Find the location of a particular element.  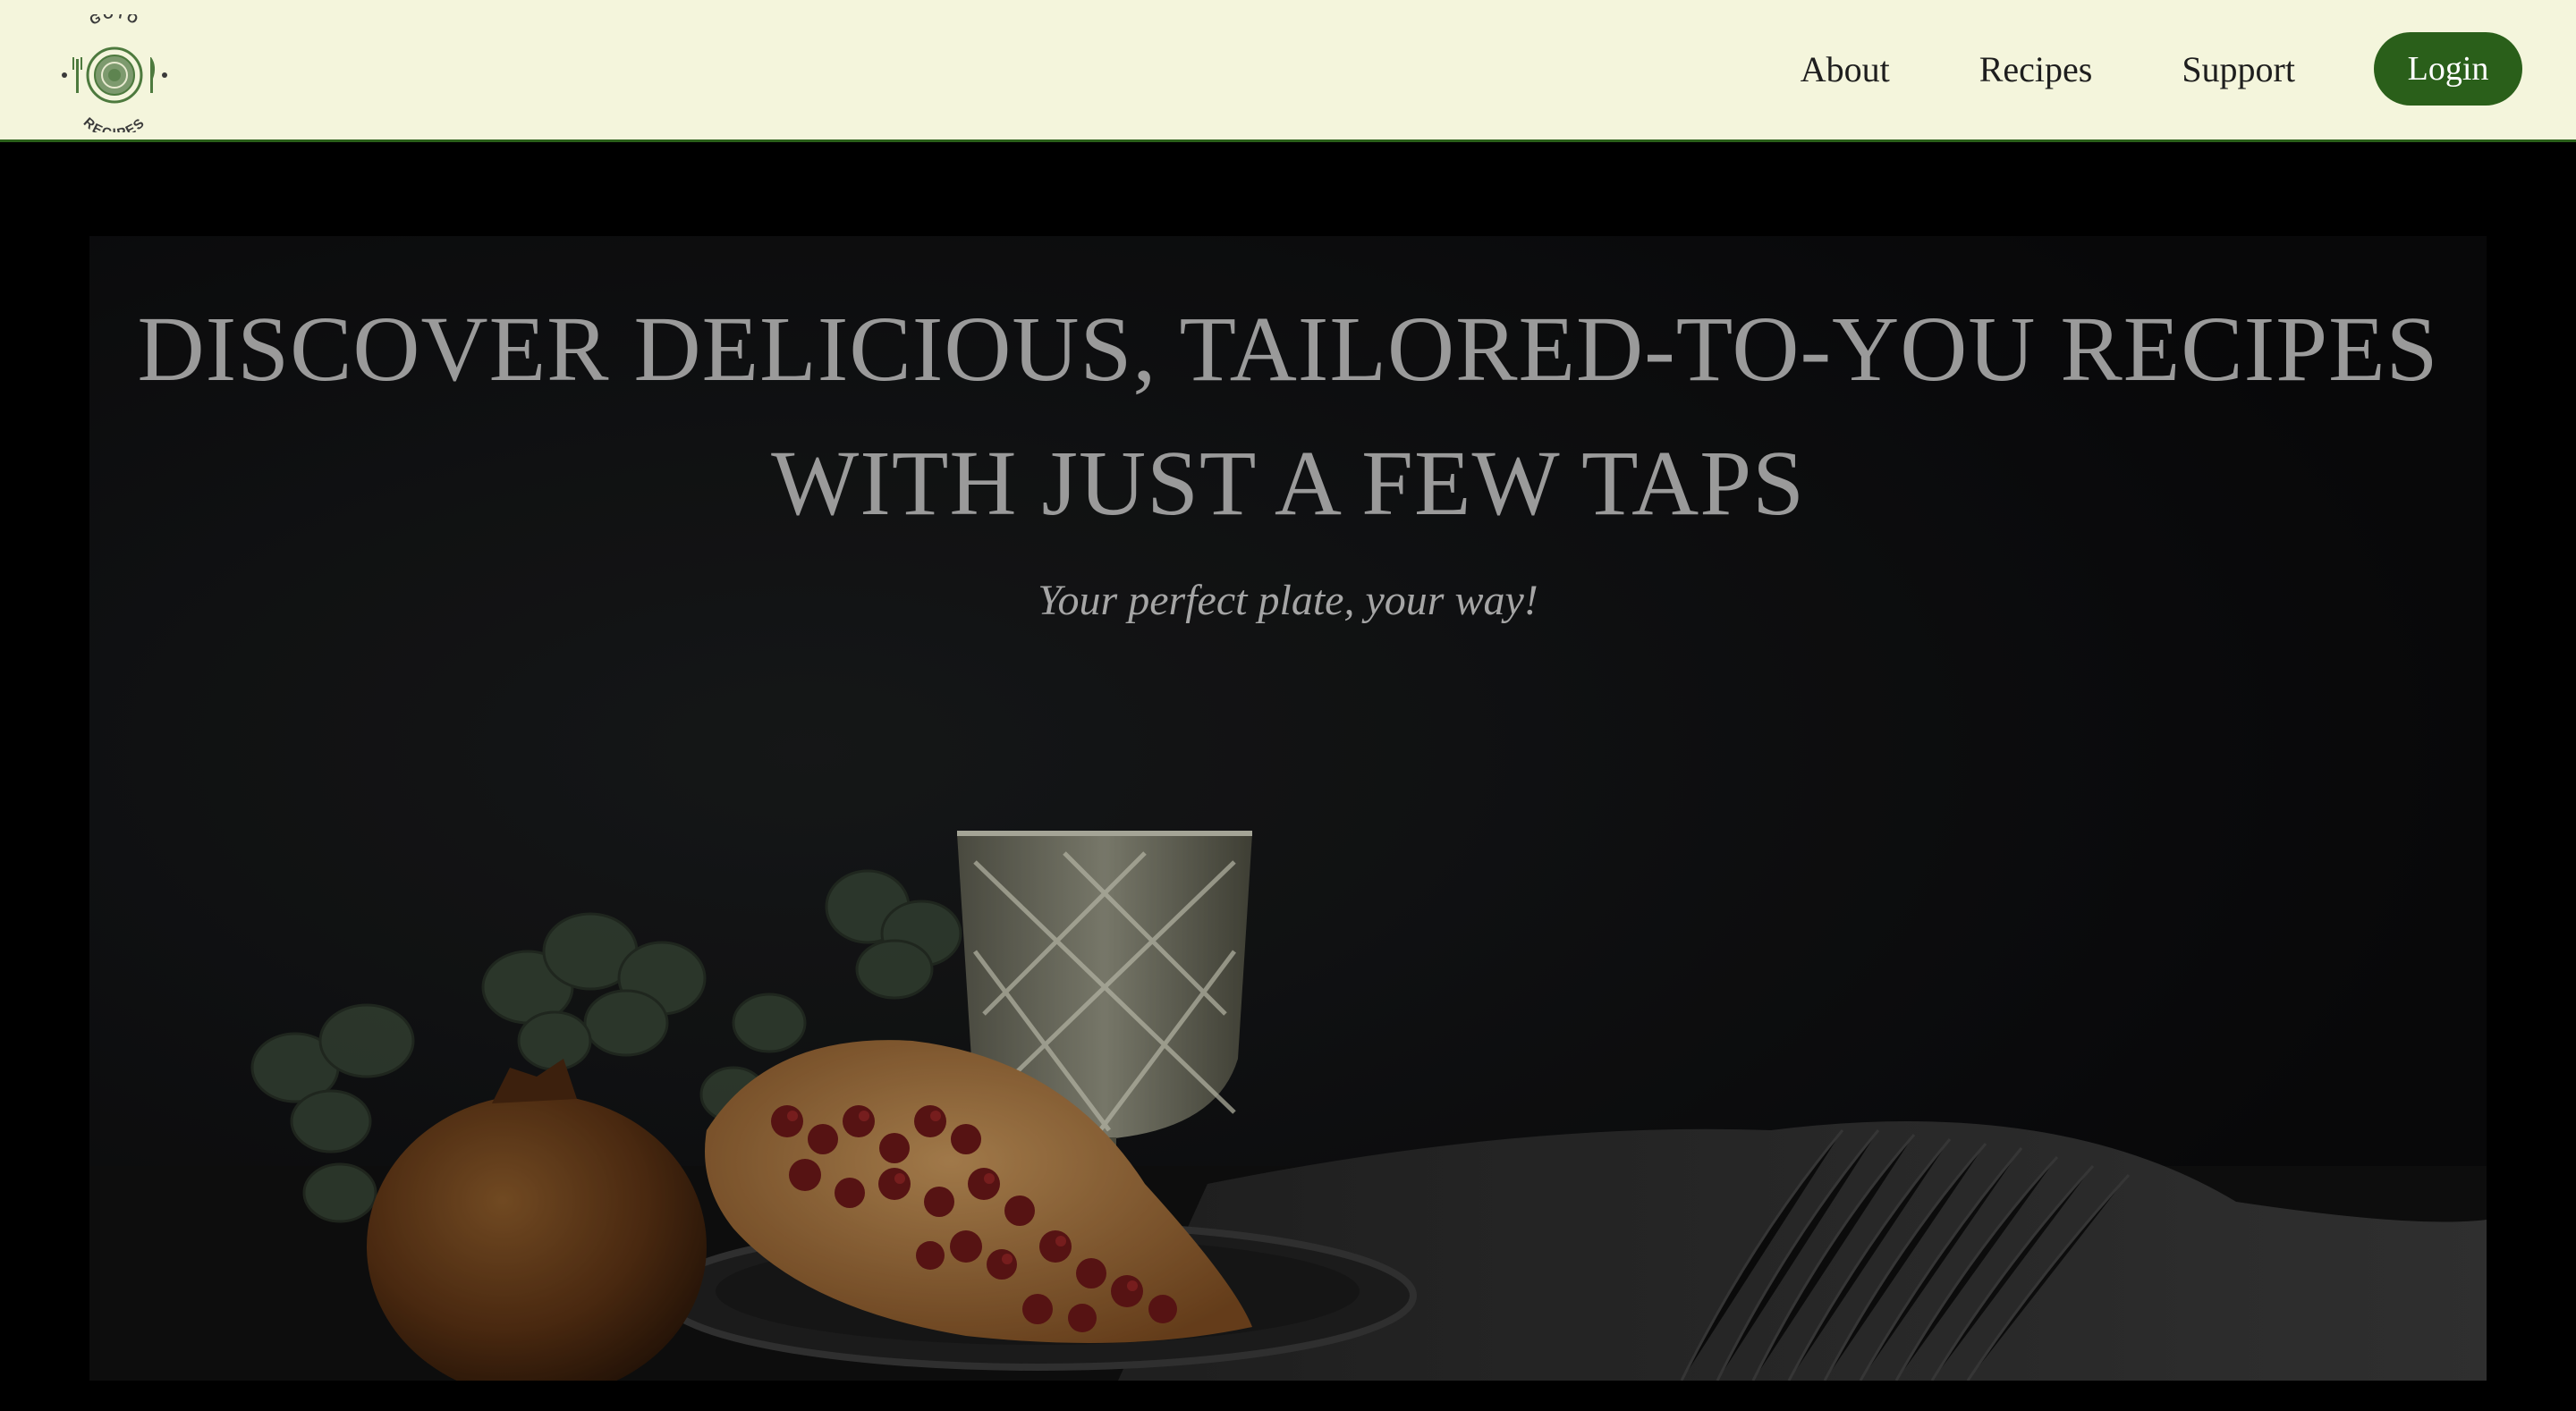

svg-text: GOTO is located at coordinates (114, 21).